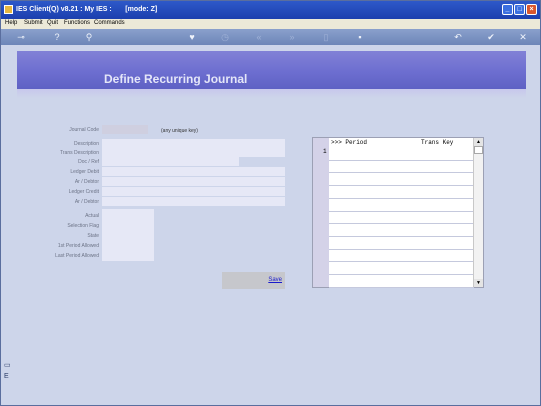 Image resolution: width=541 pixels, height=406 pixels. Describe the element at coordinates (77, 256) in the screenshot. I see `label-last-period: Last Period Allowed` at that location.